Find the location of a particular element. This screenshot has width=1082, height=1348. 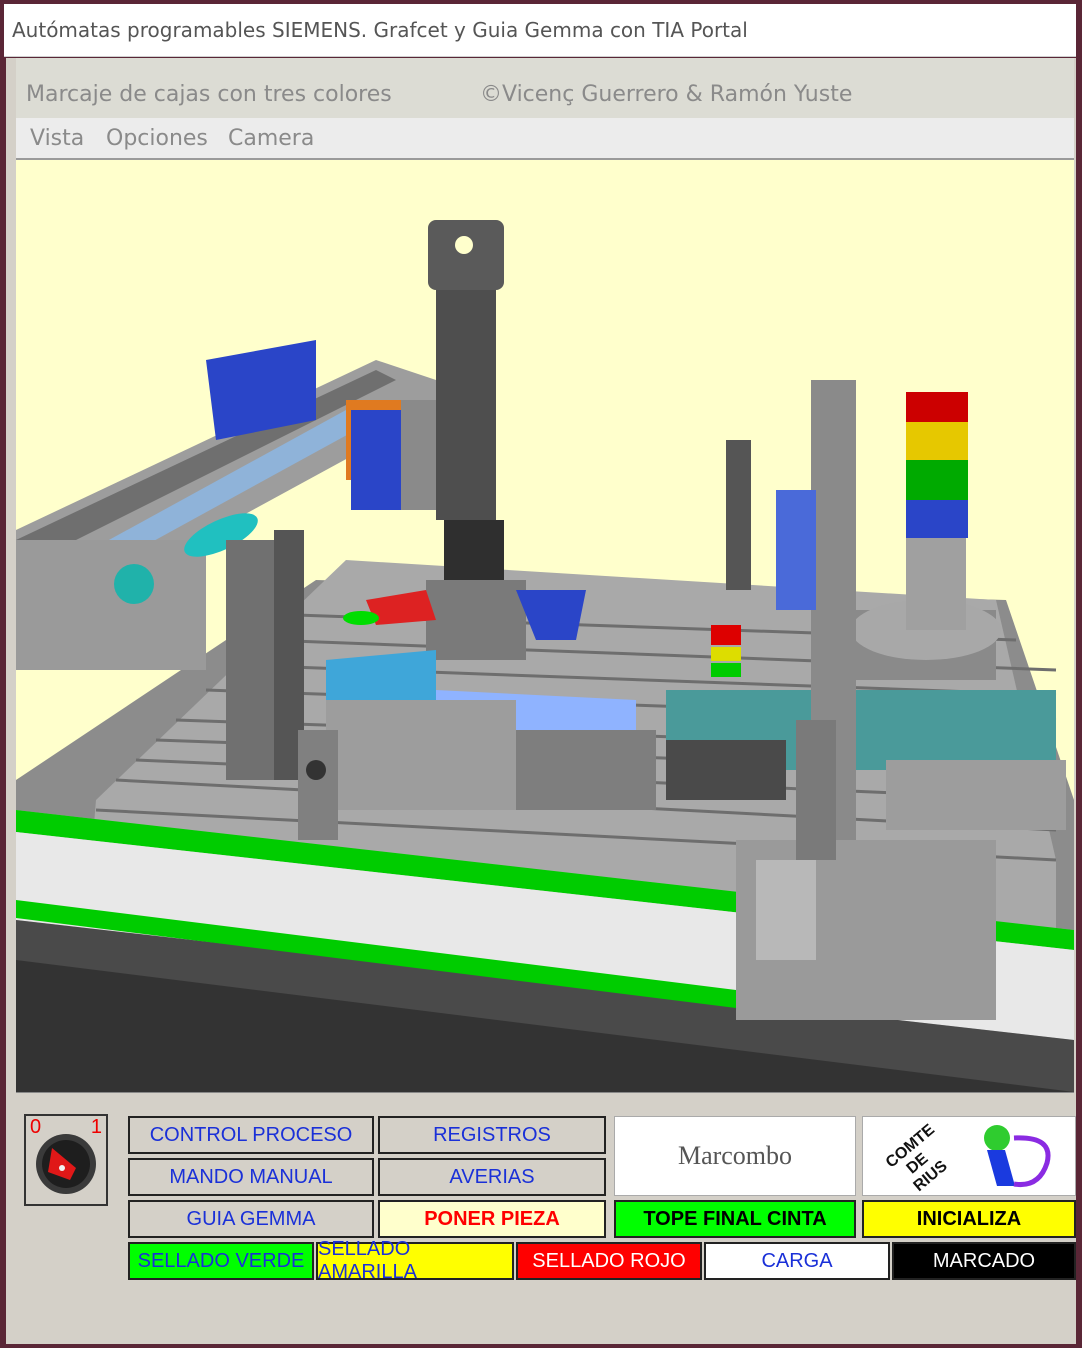

tower-light-red is located at coordinates (937, 407).